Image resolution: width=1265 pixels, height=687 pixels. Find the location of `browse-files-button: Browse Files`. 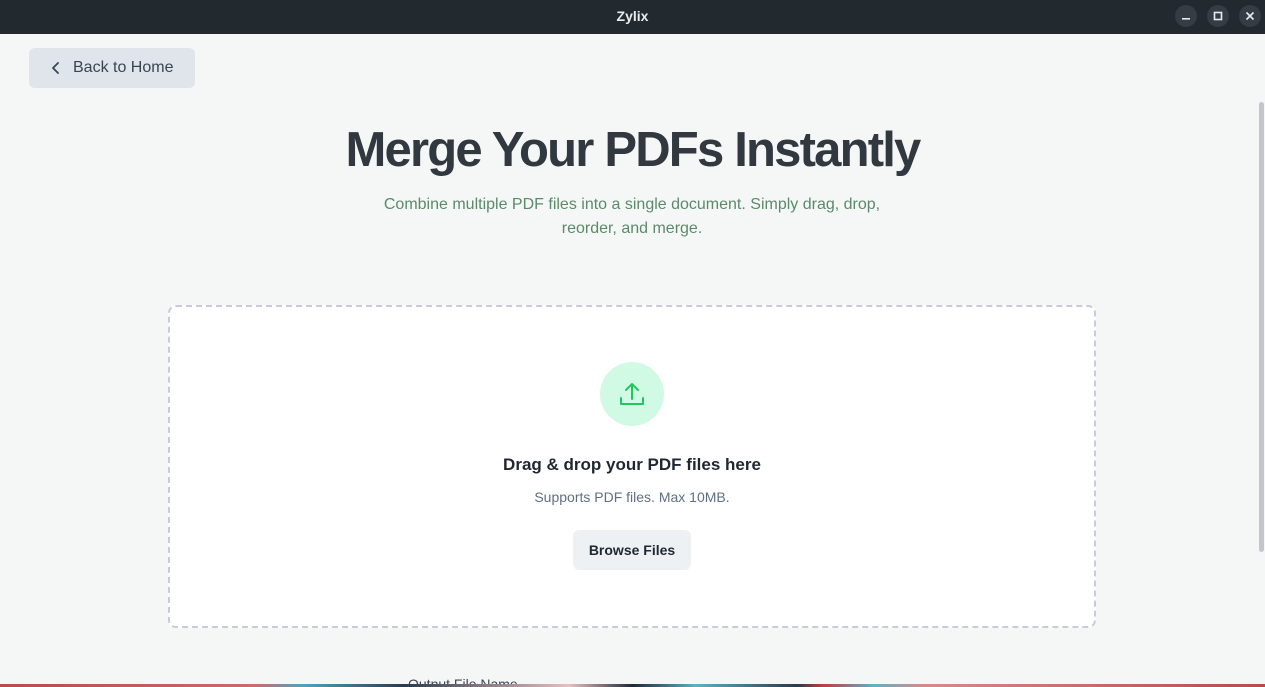

browse-files-button: Browse Files is located at coordinates (632, 550).